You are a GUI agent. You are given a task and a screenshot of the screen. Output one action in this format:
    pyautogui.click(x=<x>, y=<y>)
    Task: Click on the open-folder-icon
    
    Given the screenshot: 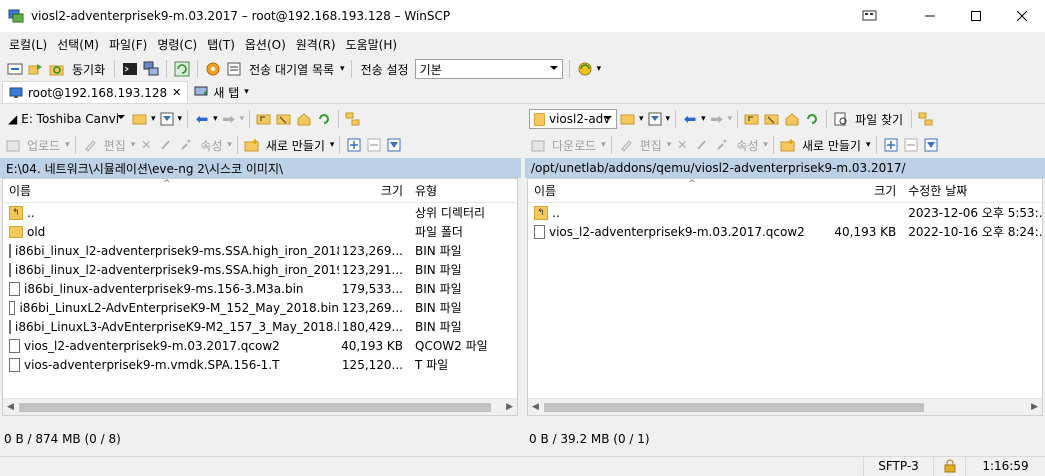 What is the action you would take?
    pyautogui.click(x=628, y=119)
    